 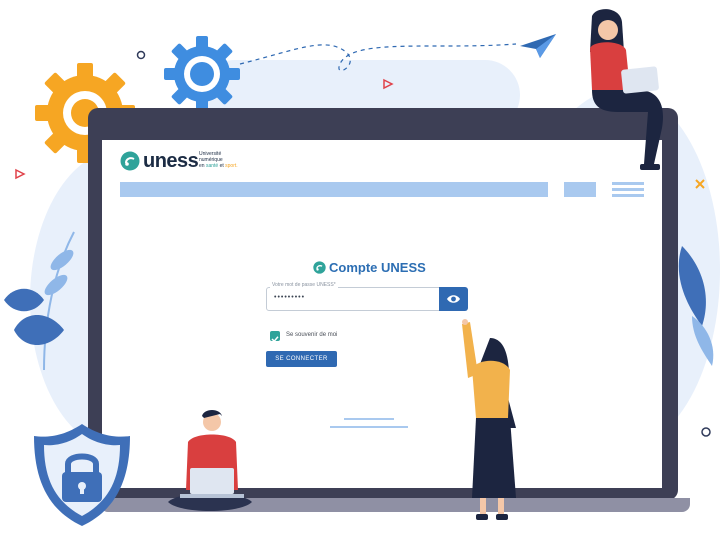 I want to click on nav-bar, so click(x=334, y=189).